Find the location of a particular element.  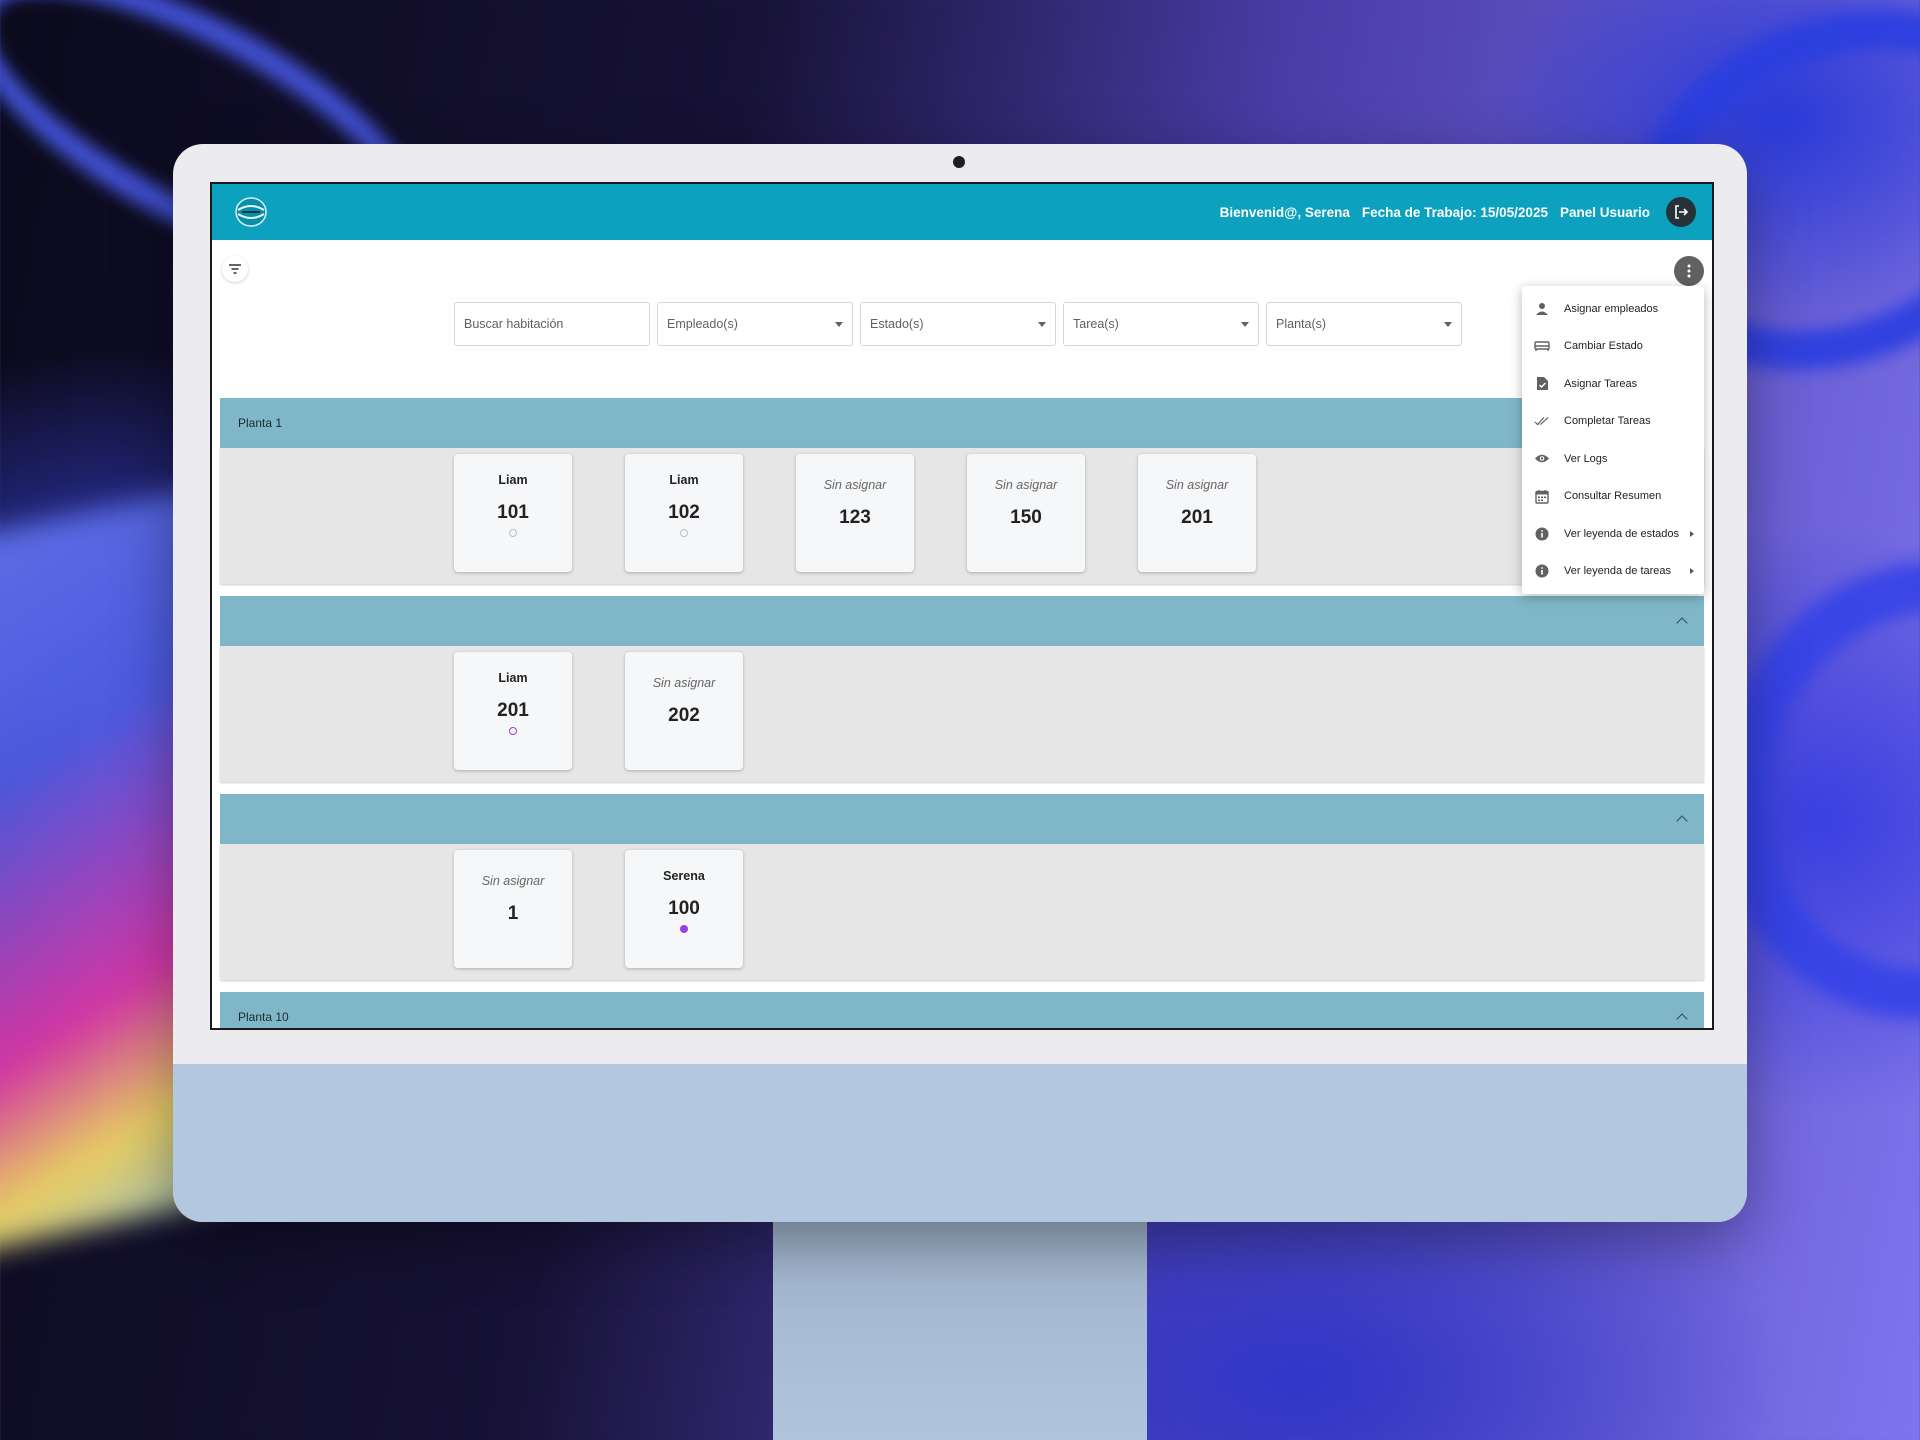

floor-section-header: Planta 10 is located at coordinates (962, 1010).